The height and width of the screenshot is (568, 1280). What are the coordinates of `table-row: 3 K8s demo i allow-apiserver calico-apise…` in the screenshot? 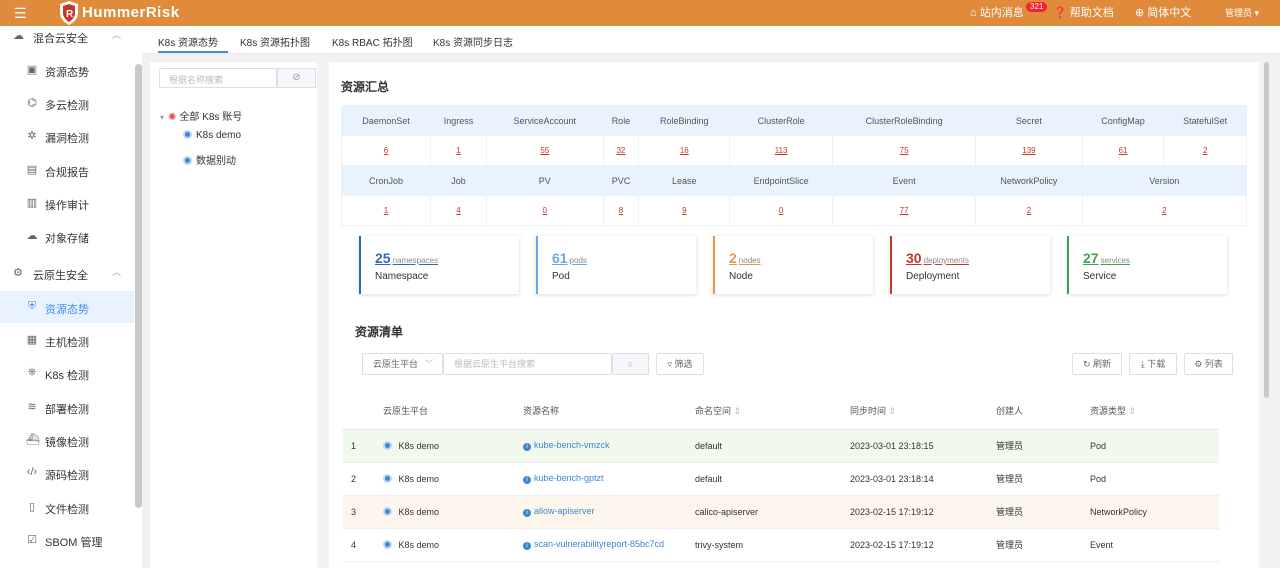 It's located at (781, 512).